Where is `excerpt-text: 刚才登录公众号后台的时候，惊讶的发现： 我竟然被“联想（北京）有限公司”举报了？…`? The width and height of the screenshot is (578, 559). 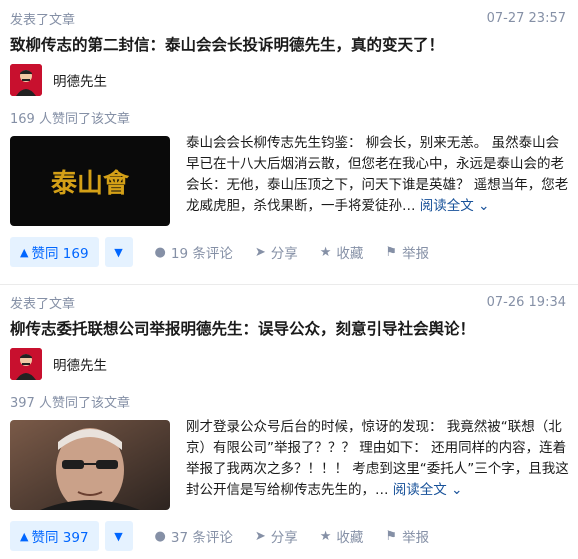
excerpt-text: 刚才登录公众号后台的时候，惊讶的发现： 我竟然被“联想（北京）有限公司”举报了？… is located at coordinates (377, 458).